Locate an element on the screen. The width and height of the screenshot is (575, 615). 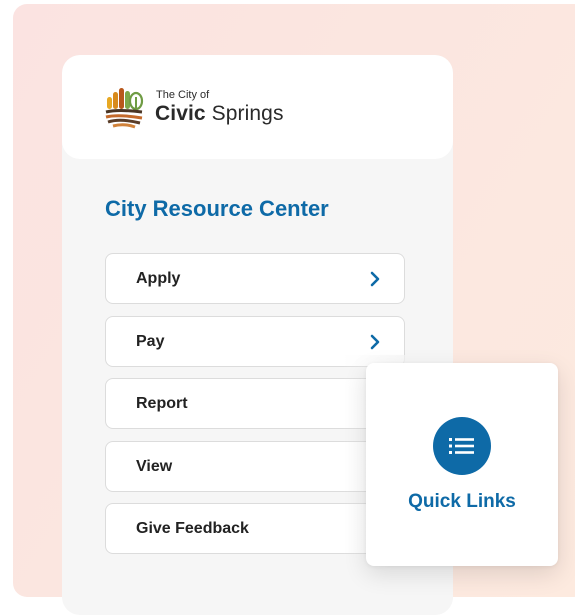
quick-links-card: Quick Links is located at coordinates (462, 464).